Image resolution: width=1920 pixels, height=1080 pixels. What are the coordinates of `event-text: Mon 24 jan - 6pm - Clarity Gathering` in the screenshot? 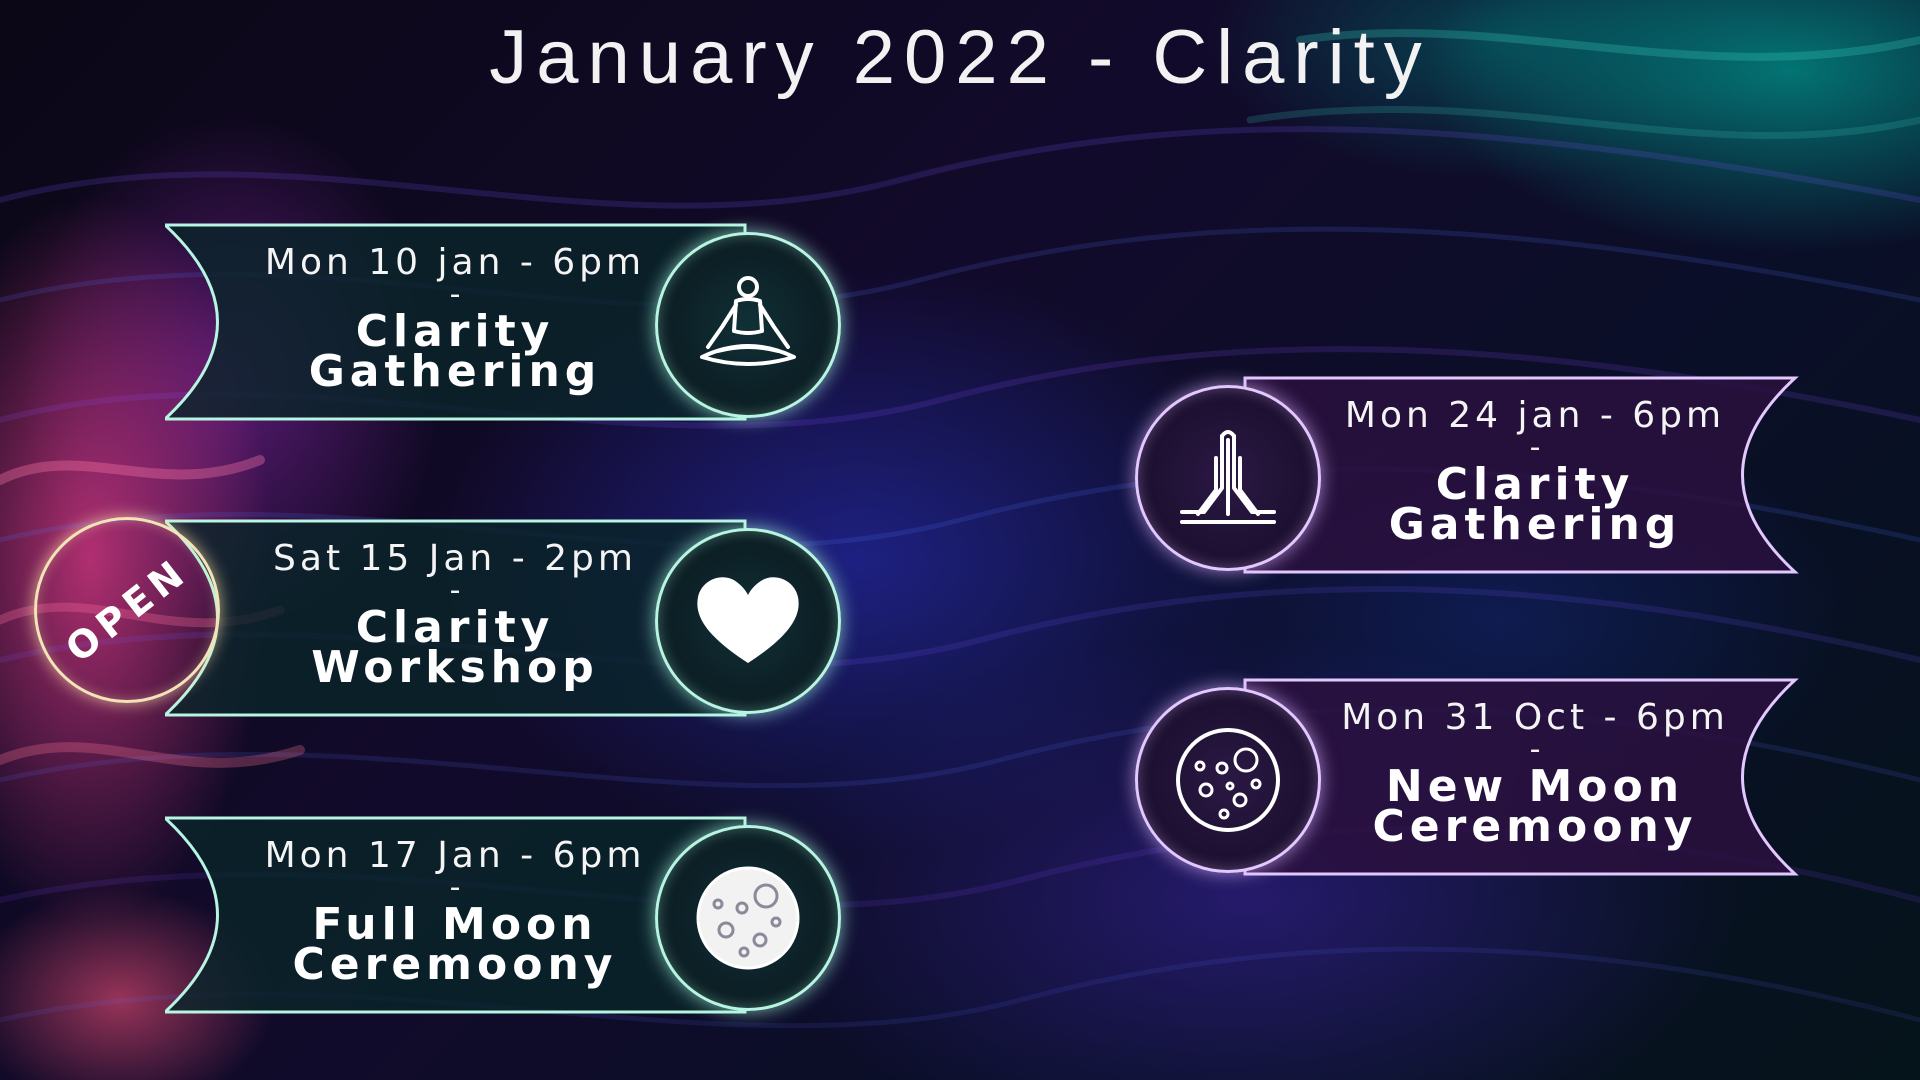 It's located at (1535, 473).